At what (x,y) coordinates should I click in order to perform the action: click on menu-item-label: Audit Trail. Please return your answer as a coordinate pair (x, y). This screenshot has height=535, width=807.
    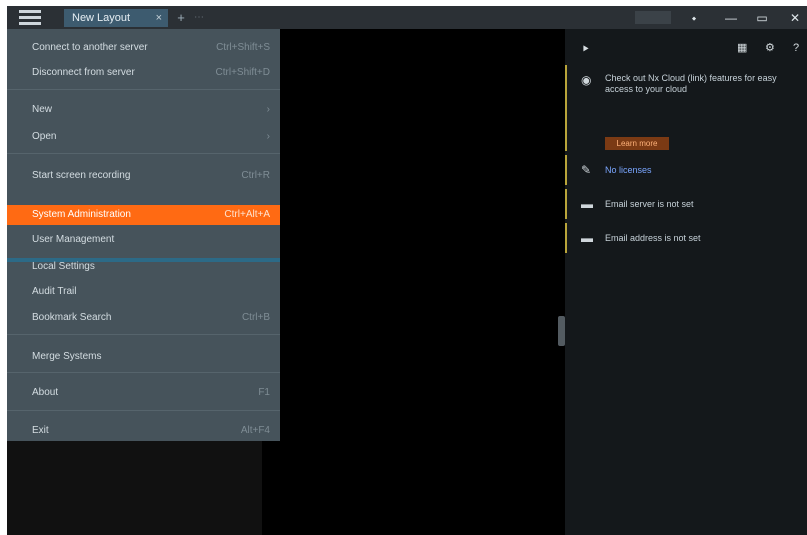
    Looking at the image, I should click on (54, 291).